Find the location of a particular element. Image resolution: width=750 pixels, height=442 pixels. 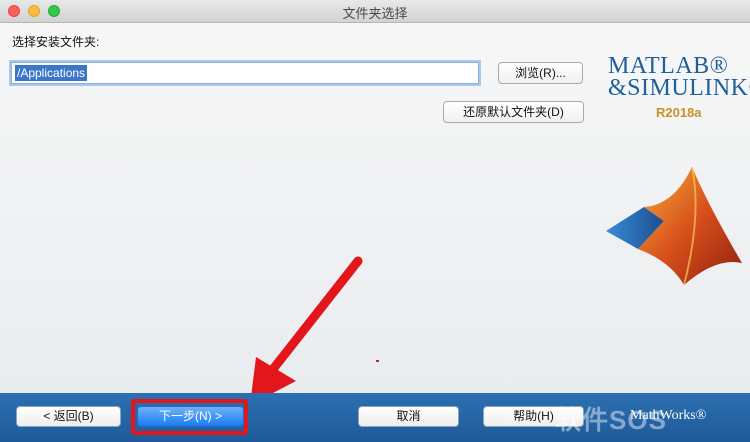

title-bar: 文件夹选择 is located at coordinates (375, 11).